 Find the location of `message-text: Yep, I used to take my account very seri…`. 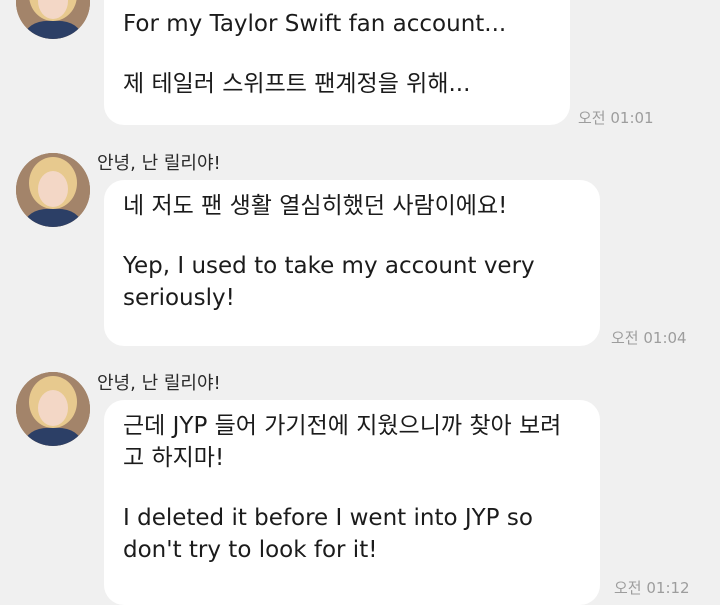

message-text: Yep, I used to take my account very seri… is located at coordinates (329, 282).